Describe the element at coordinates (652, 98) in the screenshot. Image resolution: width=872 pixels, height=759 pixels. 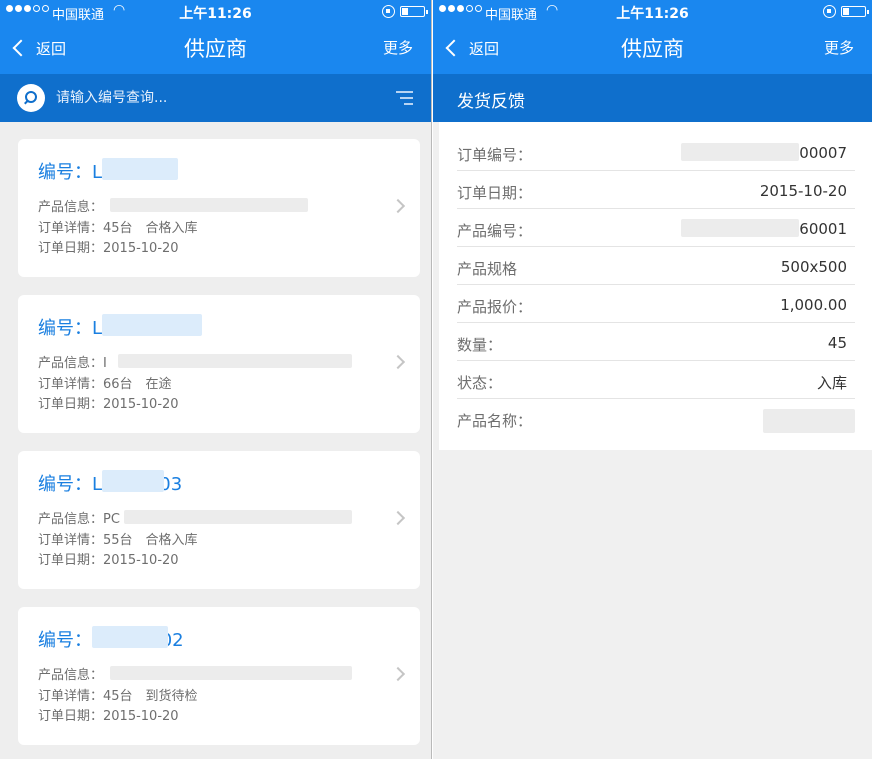
I see `section-header: 发货反馈` at that location.